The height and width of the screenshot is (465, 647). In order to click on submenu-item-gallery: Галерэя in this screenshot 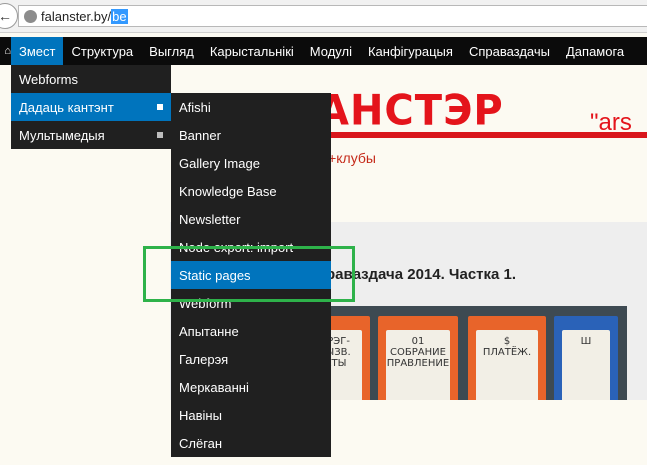, I will do `click(251, 359)`.